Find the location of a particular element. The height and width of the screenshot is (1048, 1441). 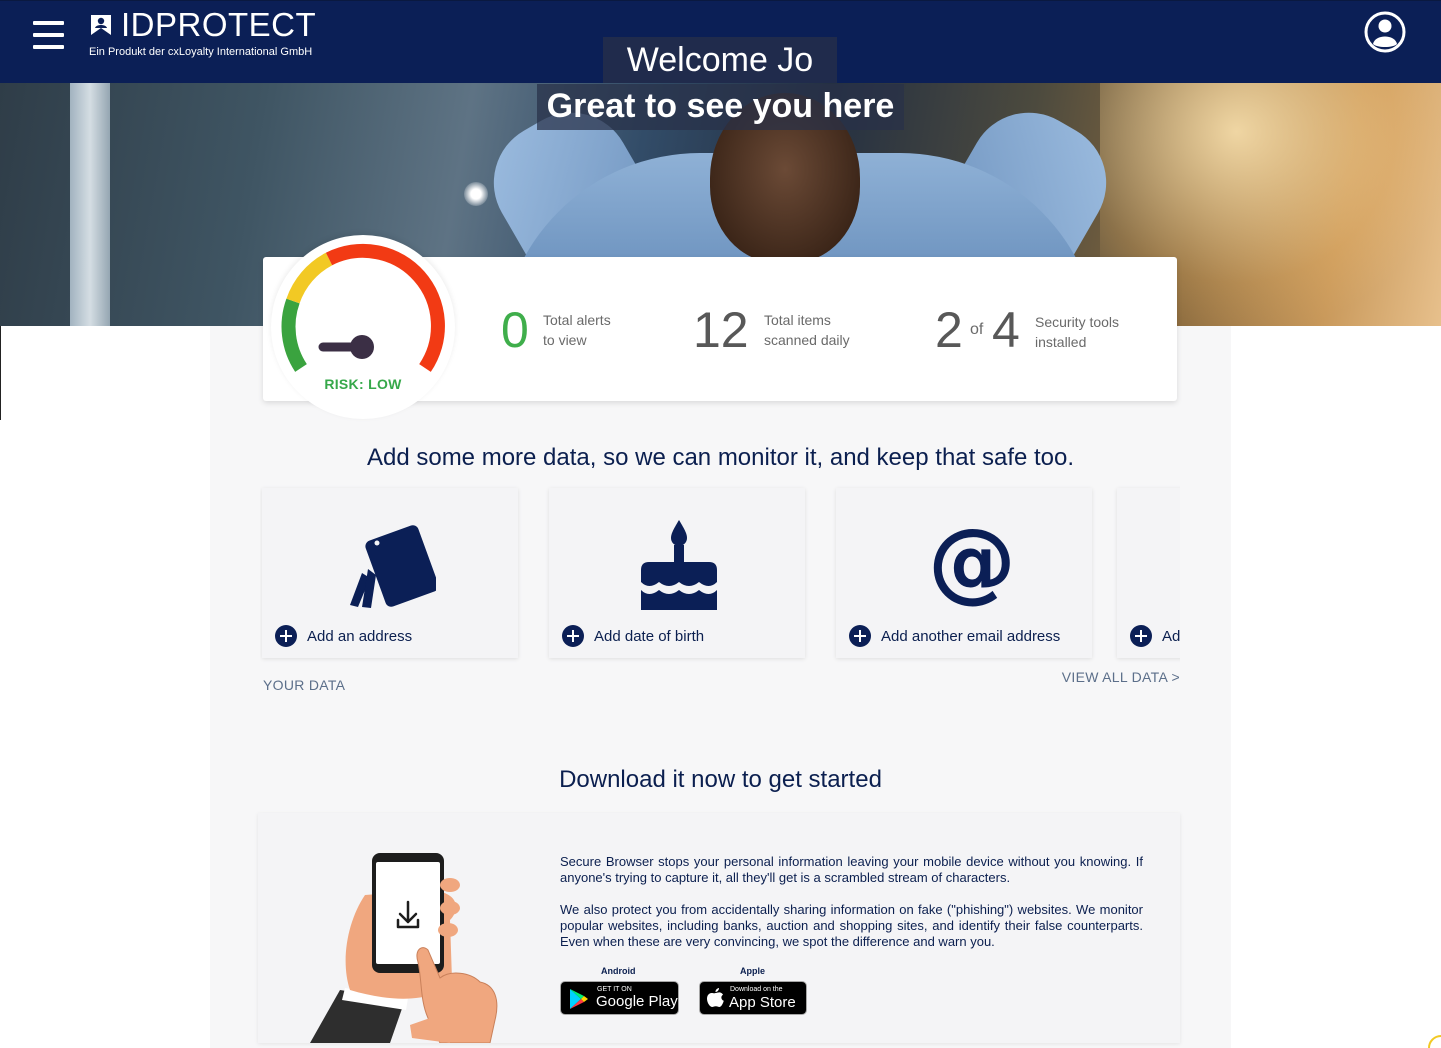

scanned-count: 12 is located at coordinates (721, 330).